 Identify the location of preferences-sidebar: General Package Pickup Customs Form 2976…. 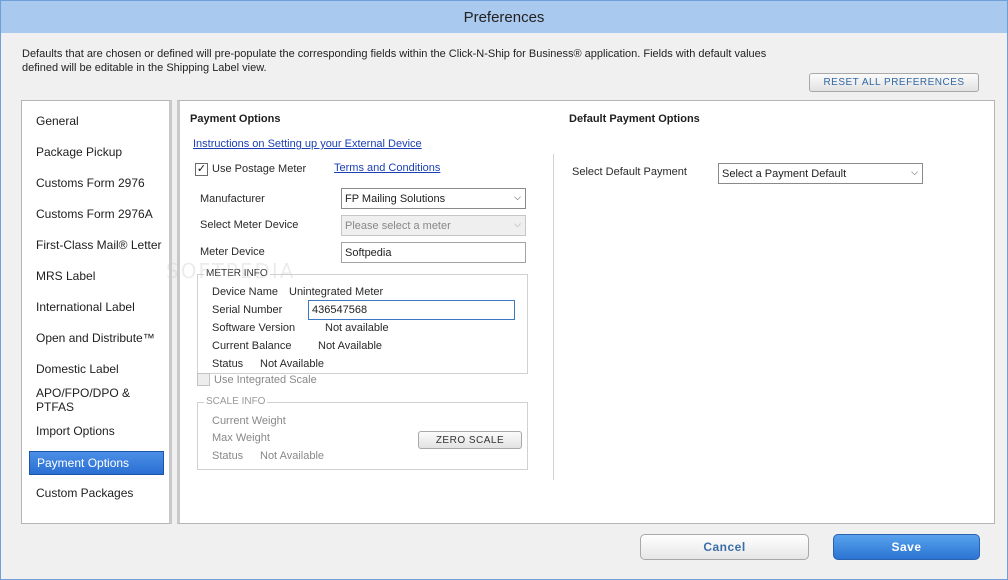
(96, 312).